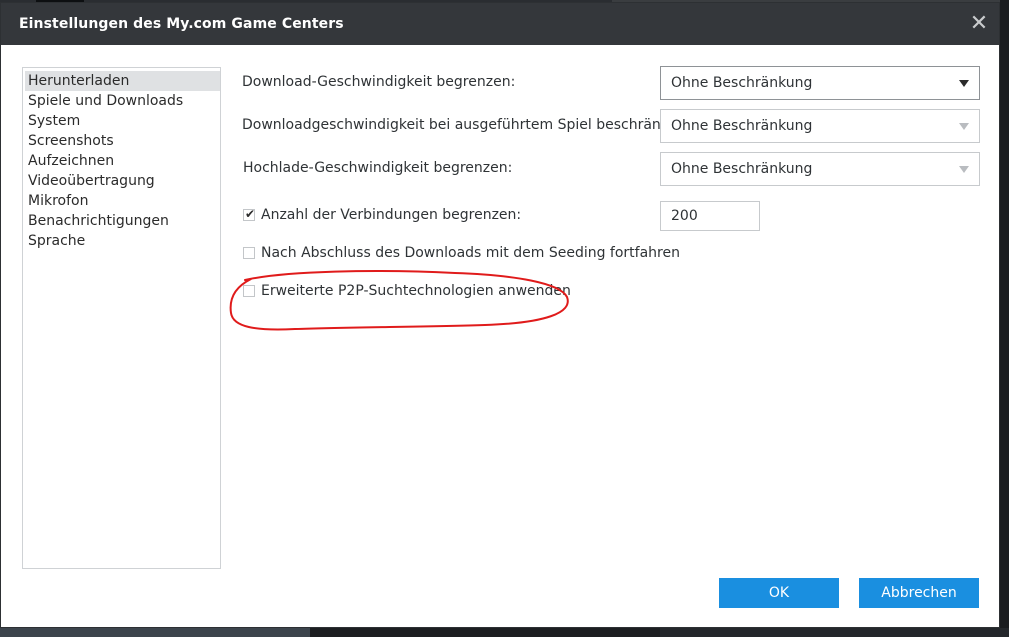 The width and height of the screenshot is (1009, 637). I want to click on ok-button: OK, so click(779, 593).